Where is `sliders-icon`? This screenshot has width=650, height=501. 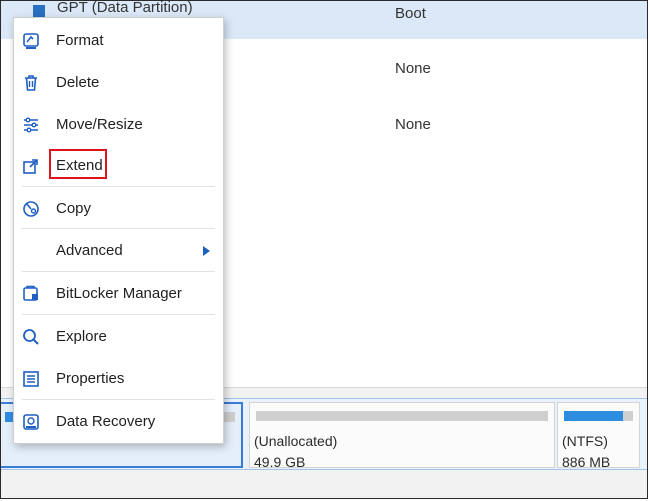
sliders-icon is located at coordinates (31, 125).